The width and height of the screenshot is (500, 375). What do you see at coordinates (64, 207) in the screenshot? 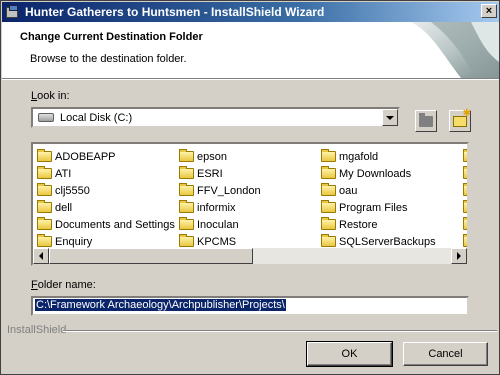
I see `folder-item-label: dell` at bounding box center [64, 207].